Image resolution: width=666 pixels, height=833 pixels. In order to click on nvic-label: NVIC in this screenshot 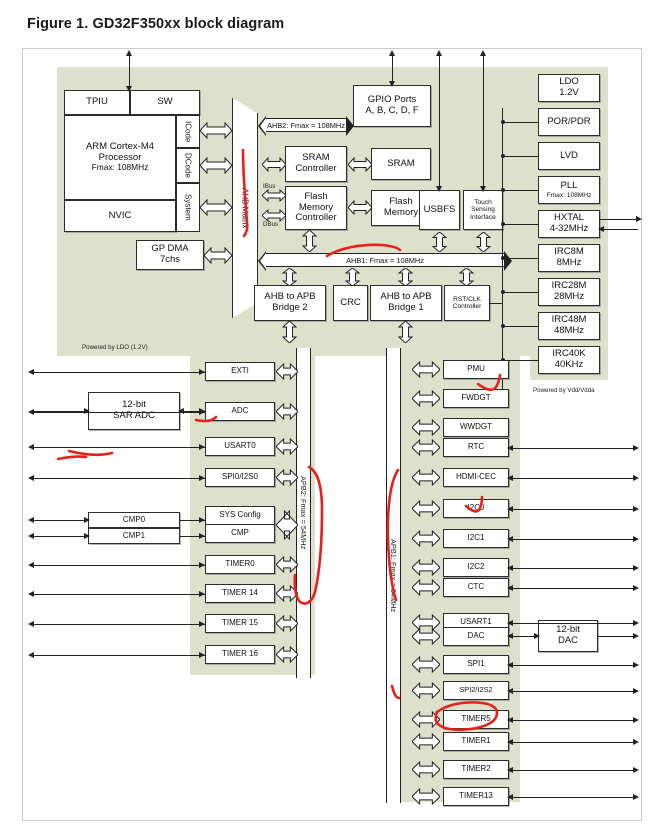, I will do `click(120, 215)`.